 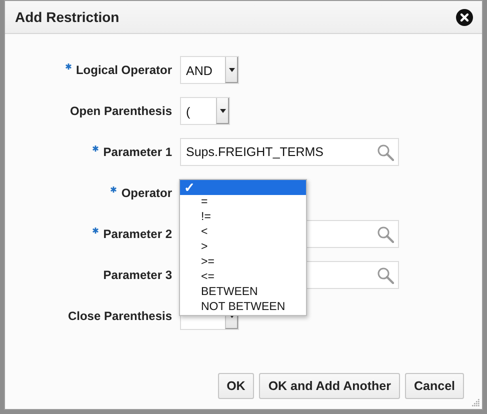 I want to click on dialog-button: OK, so click(x=236, y=386).